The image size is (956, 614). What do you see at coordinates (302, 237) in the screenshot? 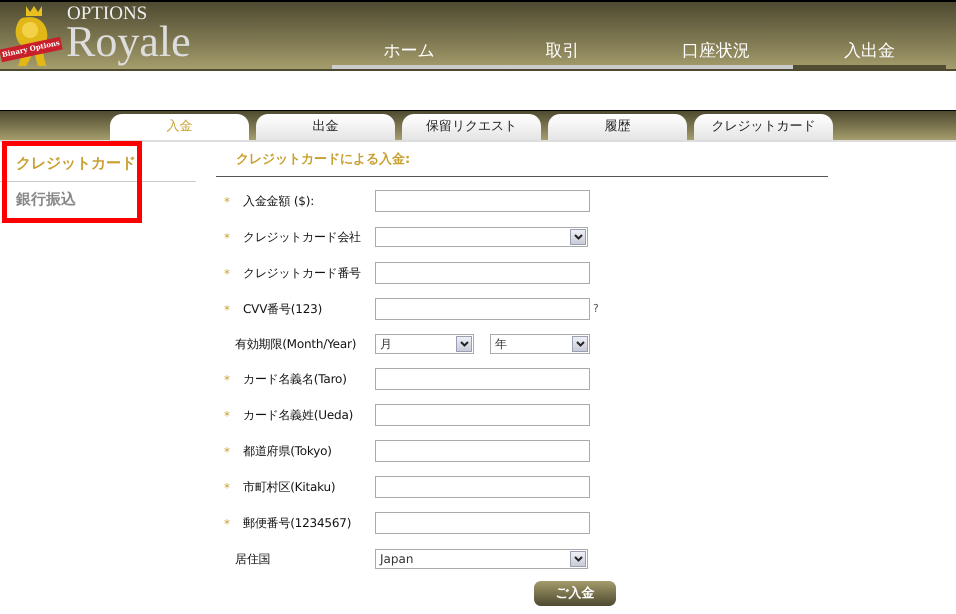
I see `field-label: クレジットカード会社` at bounding box center [302, 237].